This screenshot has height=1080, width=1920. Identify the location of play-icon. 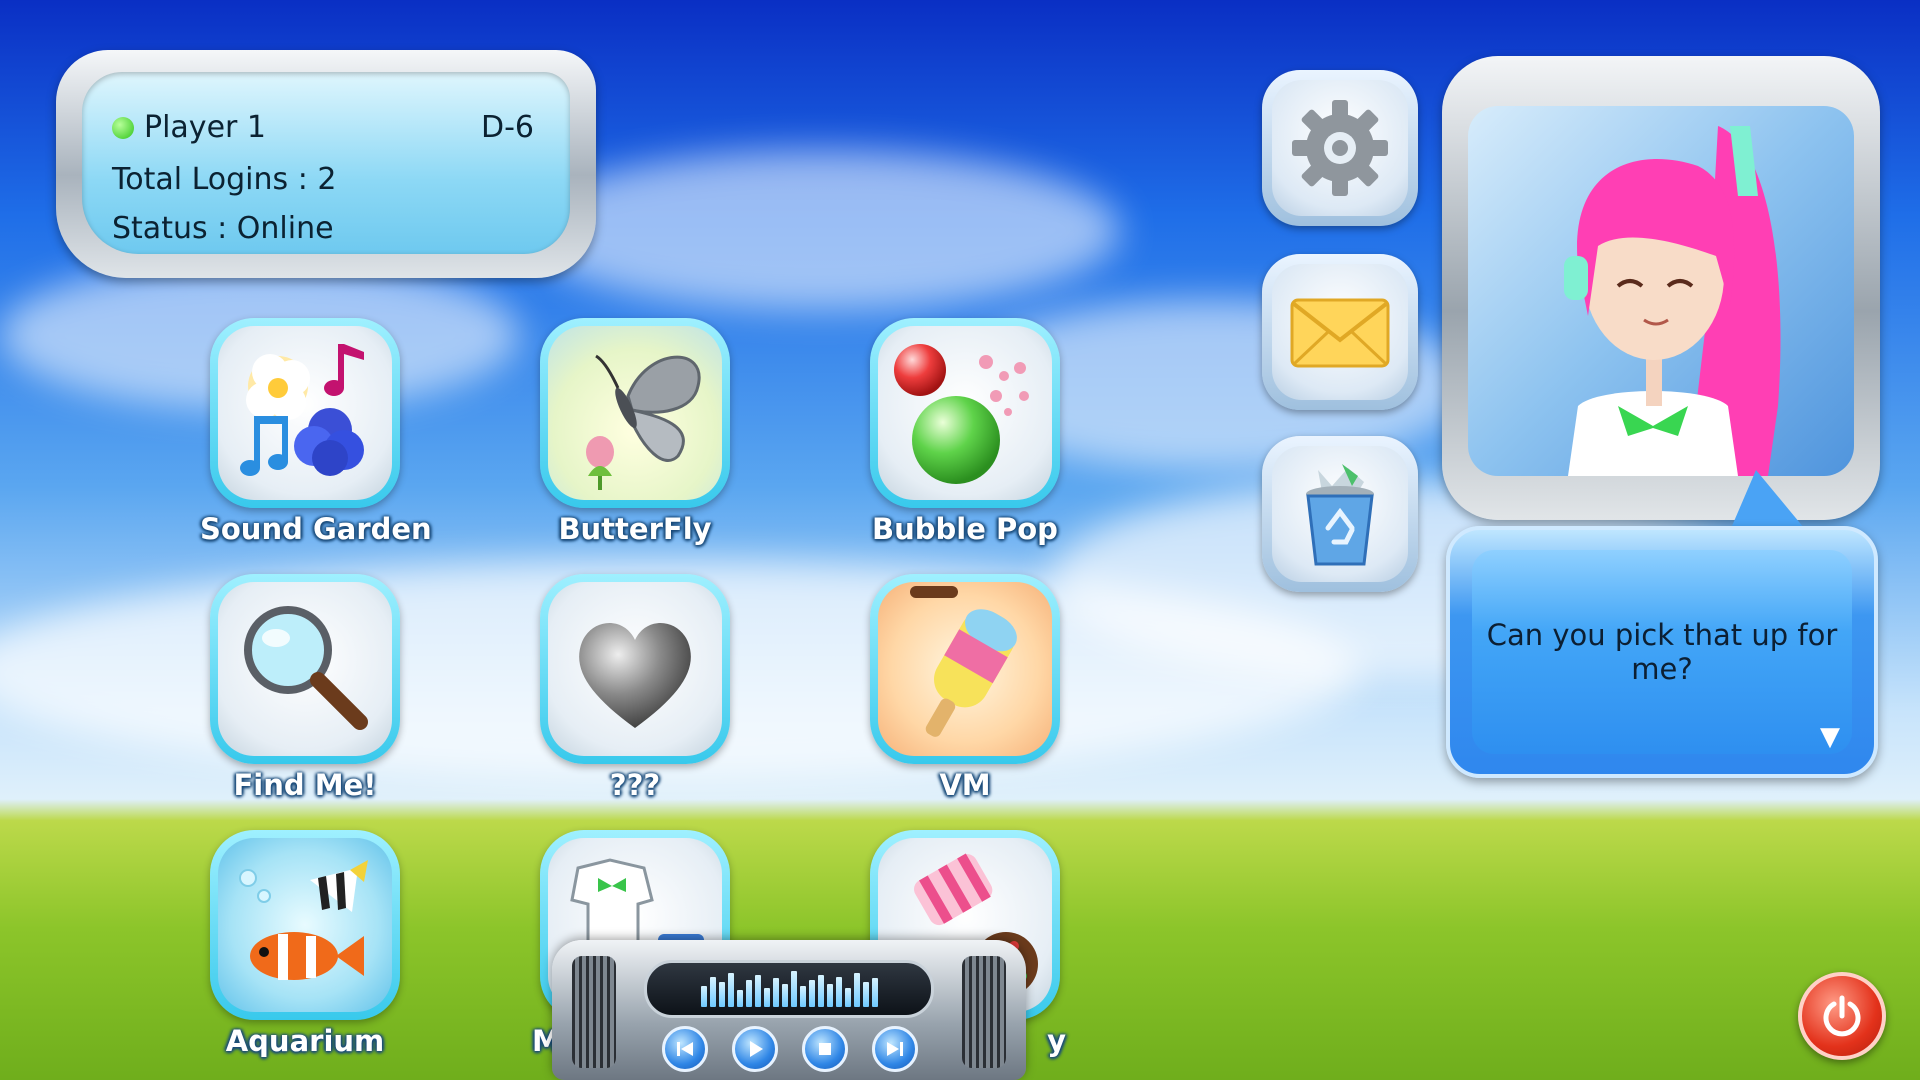
(756, 1049).